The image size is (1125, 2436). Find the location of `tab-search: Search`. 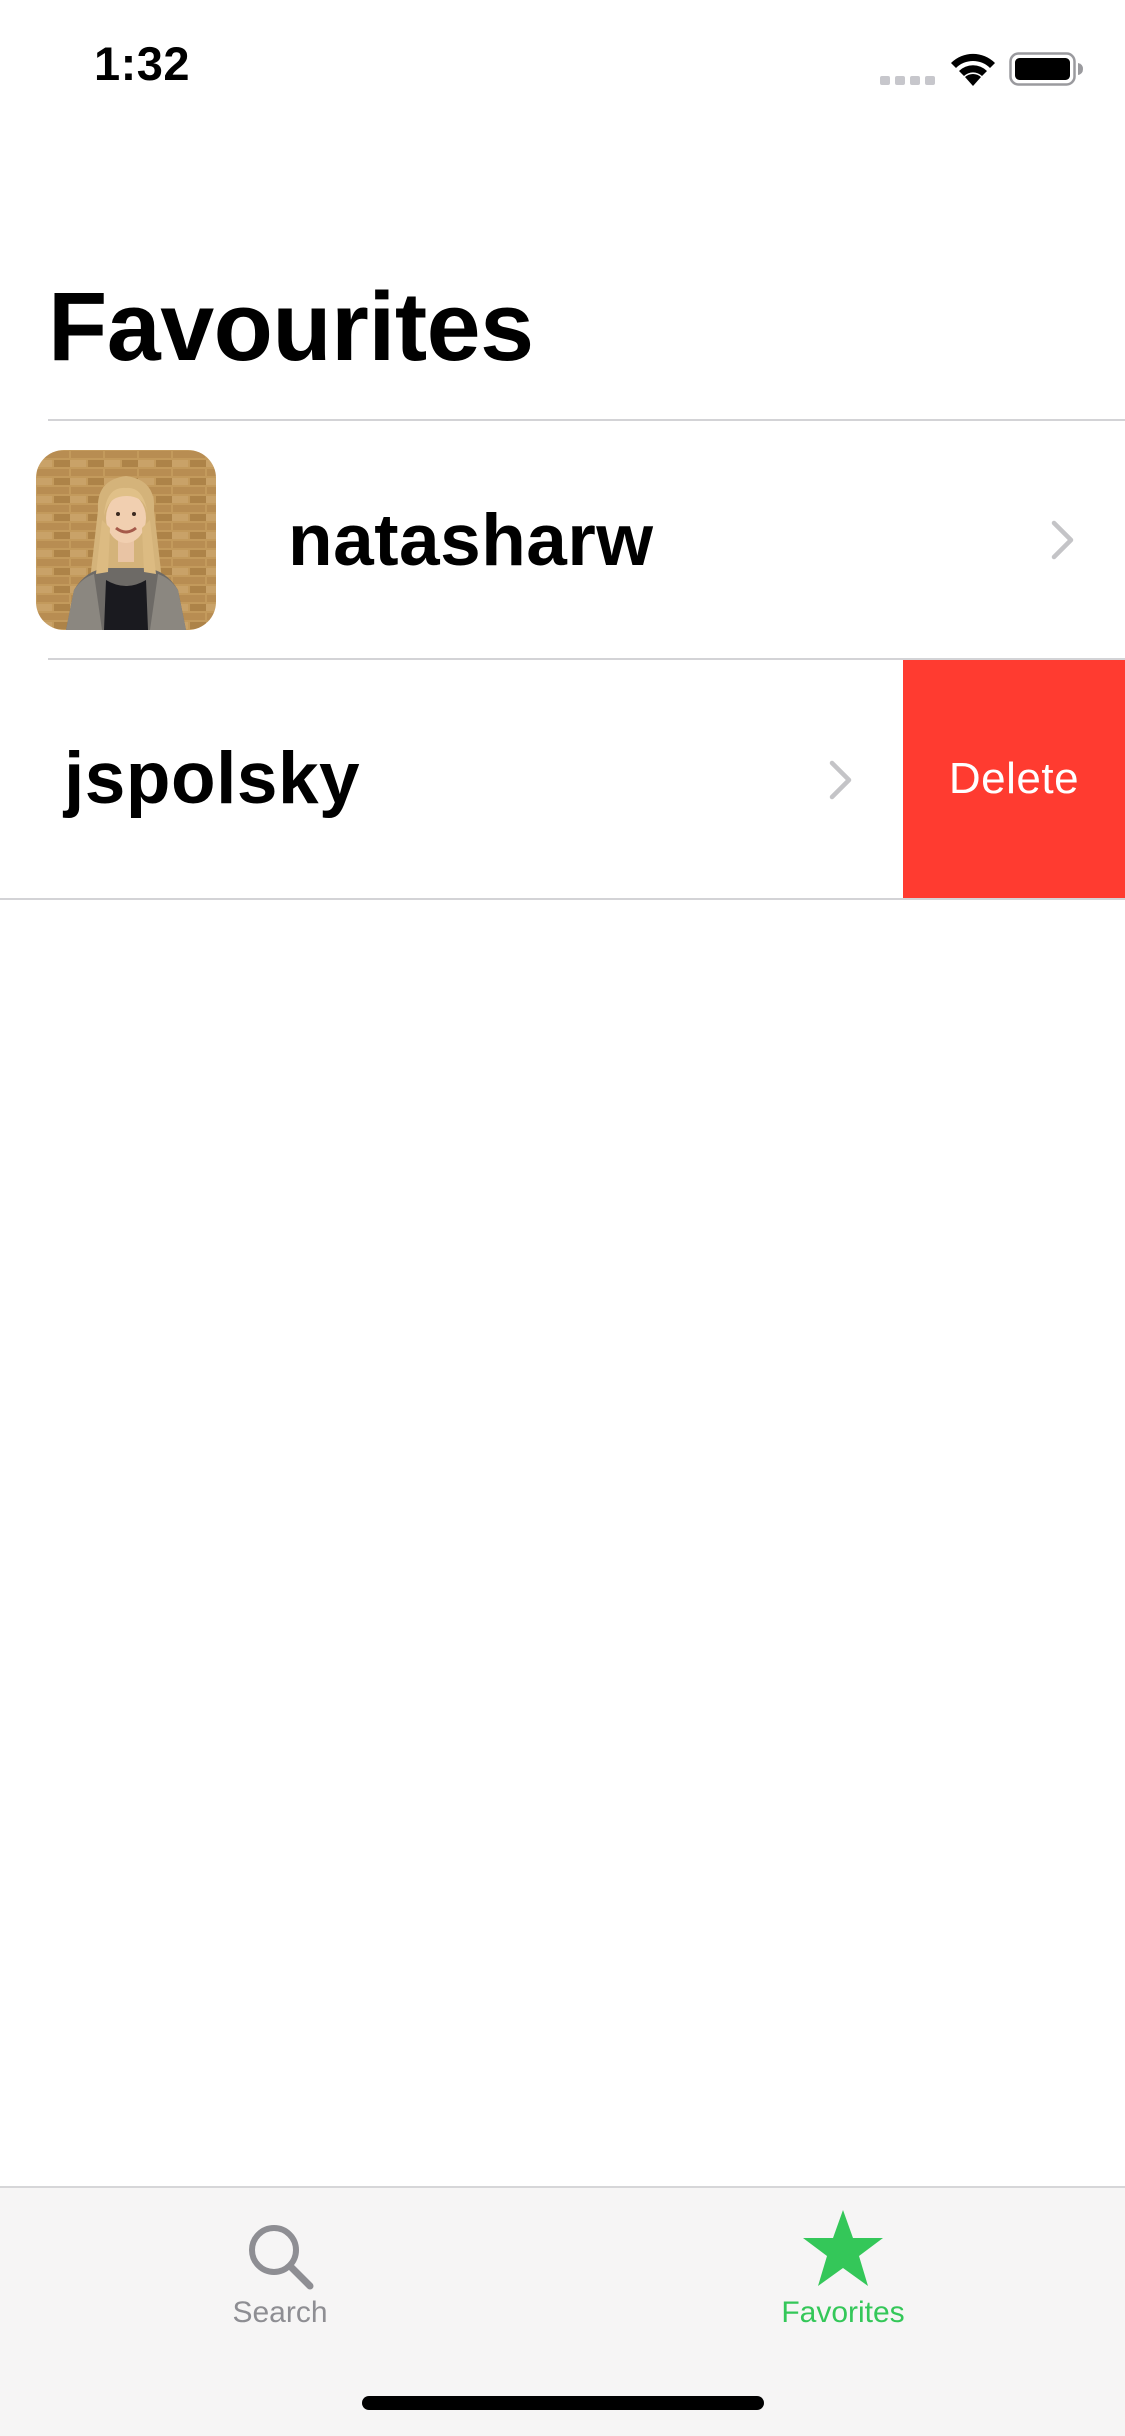

tab-search: Search is located at coordinates (280, 2267).